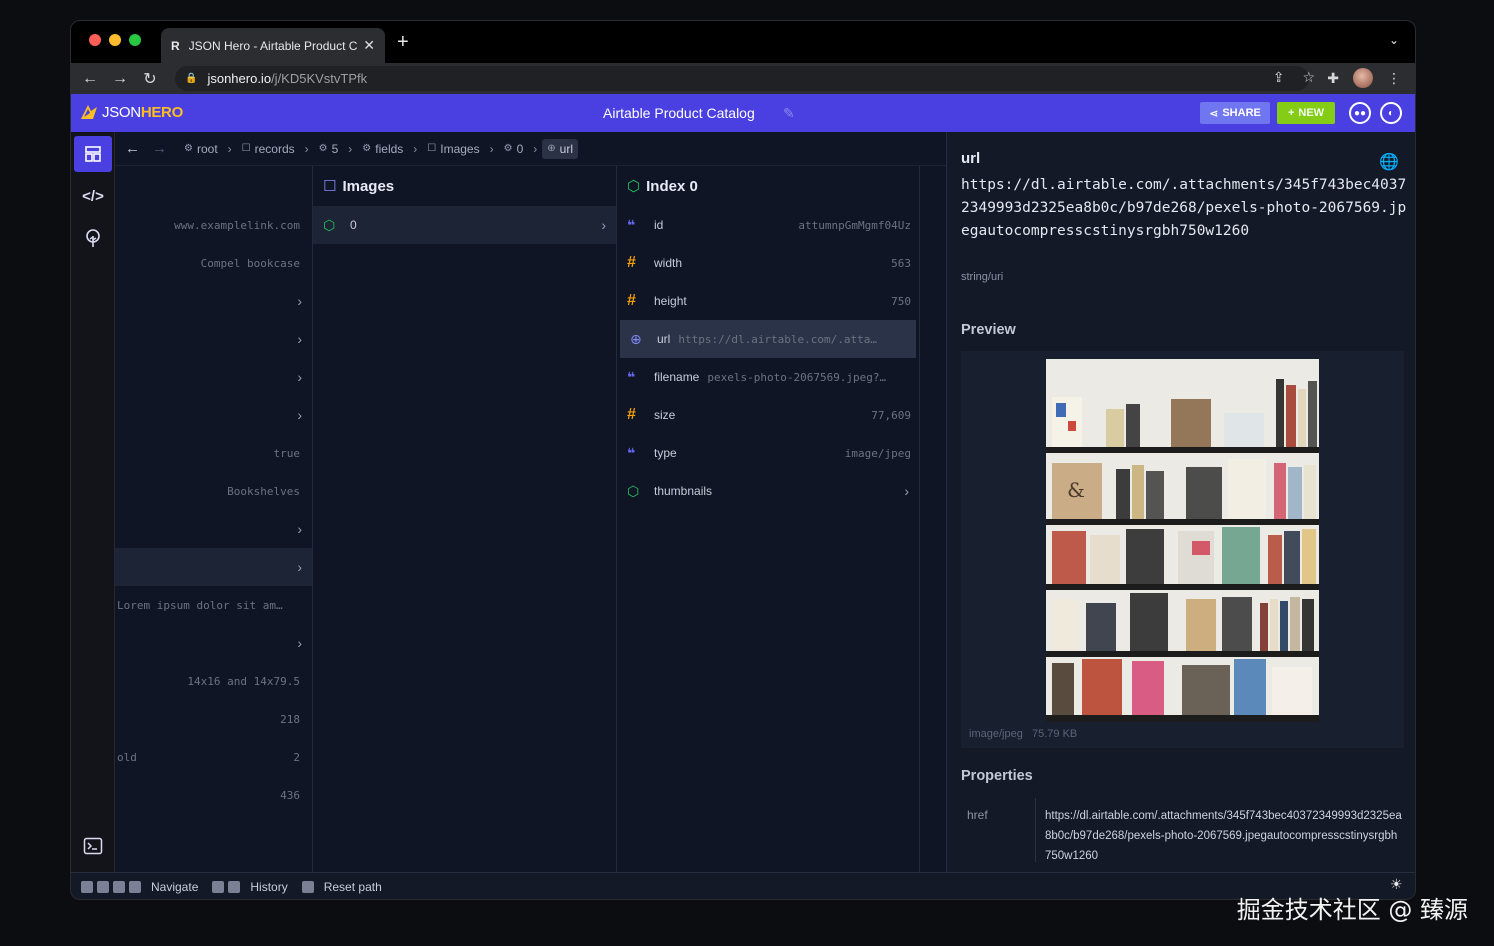 Image resolution: width=1494 pixels, height=946 pixels. I want to click on list-item: ❝ type image/jpeg, so click(768, 453).